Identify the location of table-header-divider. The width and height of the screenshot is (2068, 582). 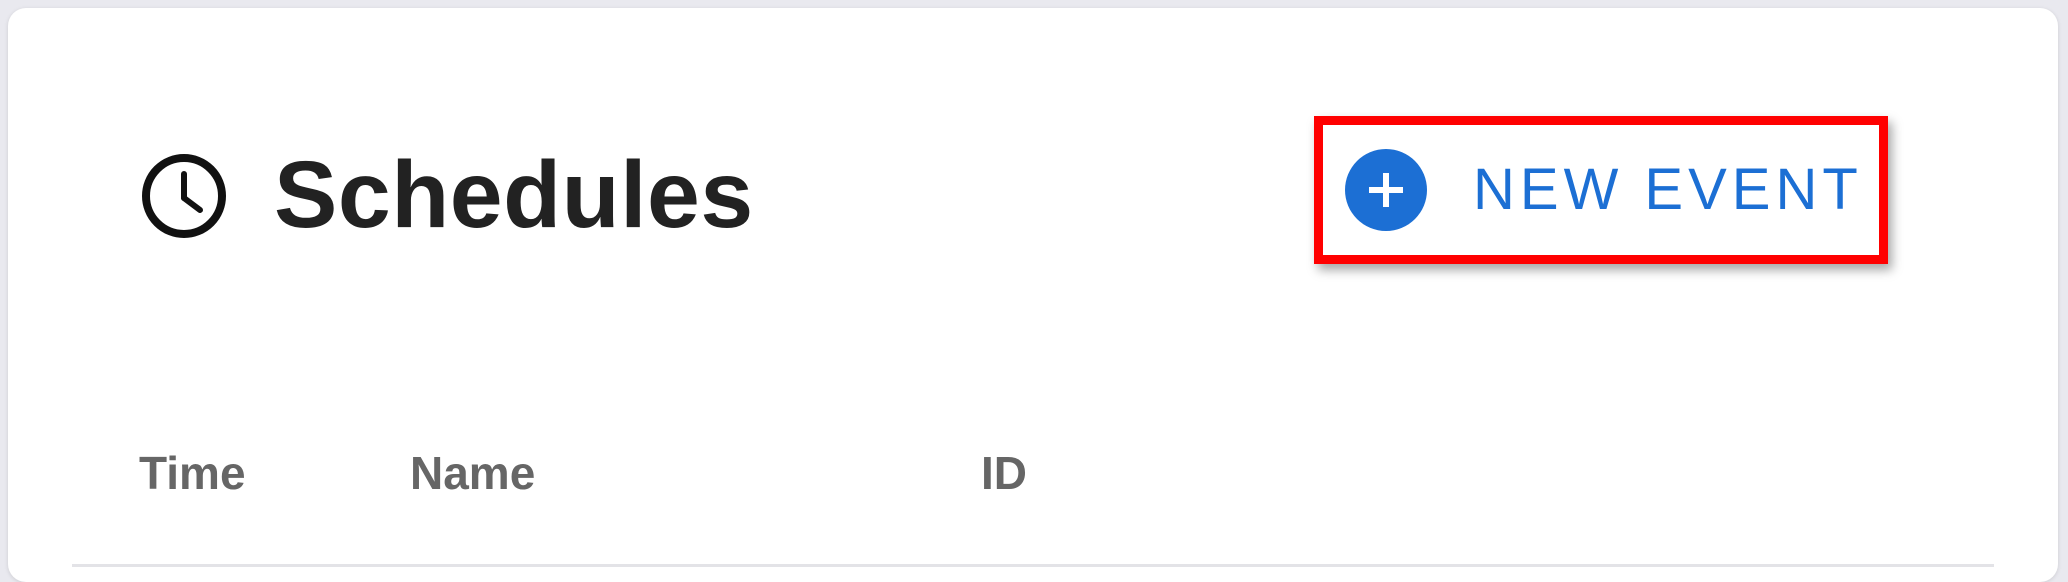
(1033, 565).